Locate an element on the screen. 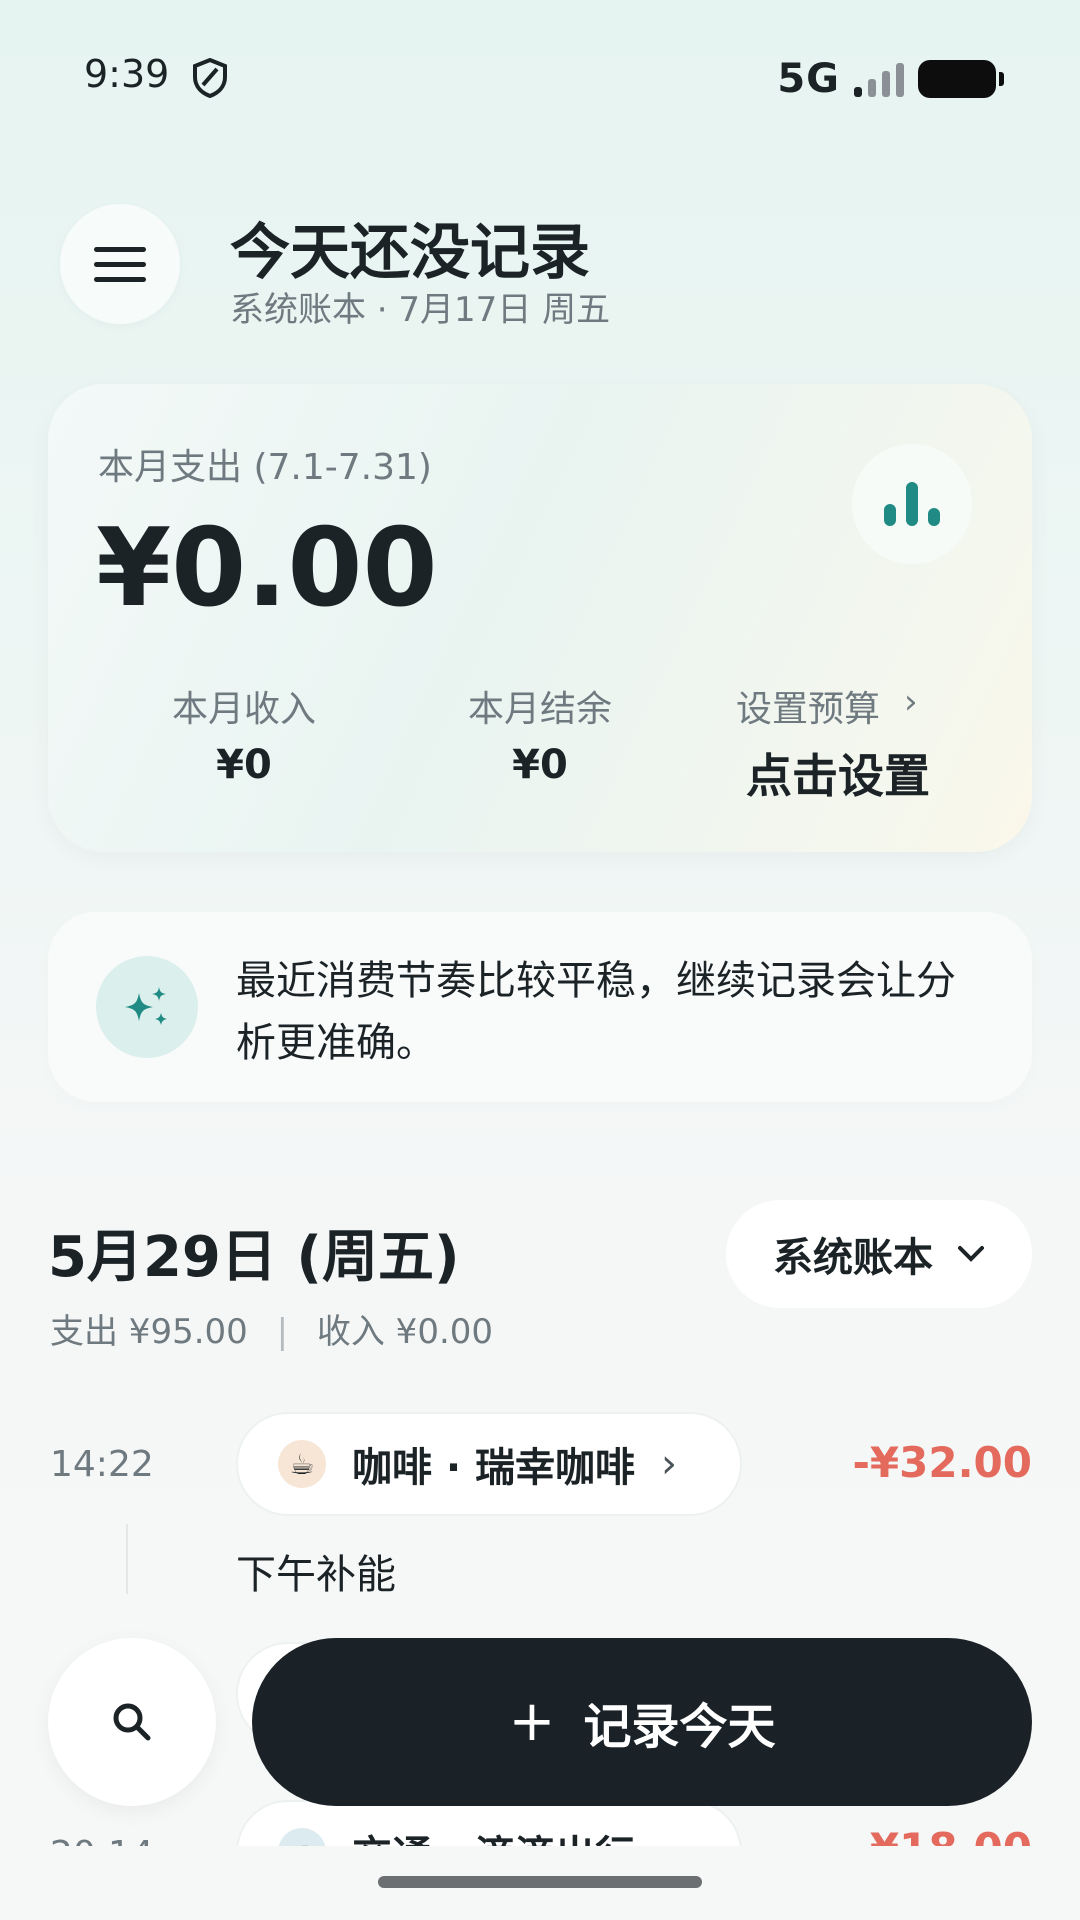  income-label: 本月收入 is located at coordinates (243, 709).